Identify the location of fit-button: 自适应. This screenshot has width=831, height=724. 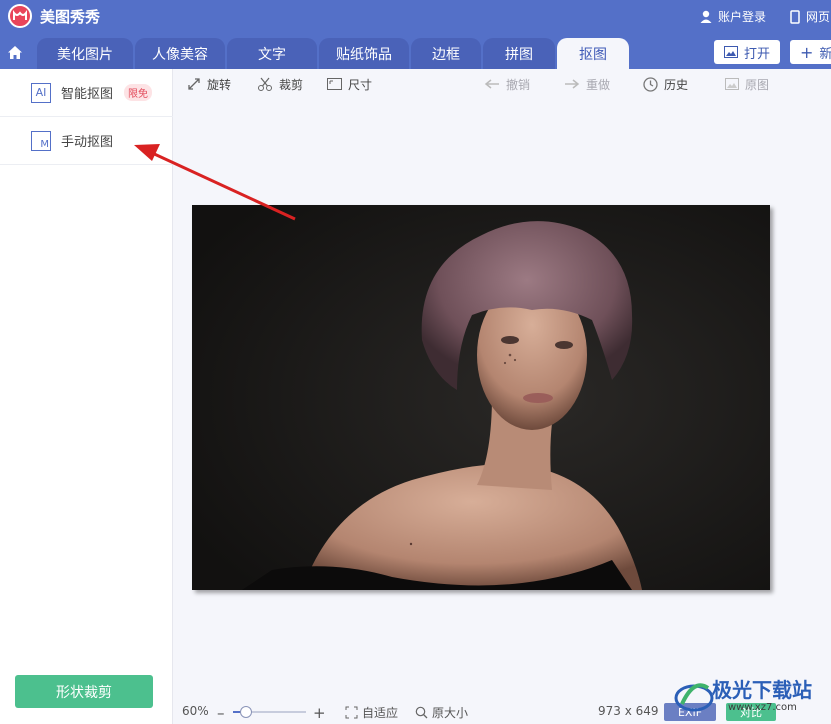
(371, 712).